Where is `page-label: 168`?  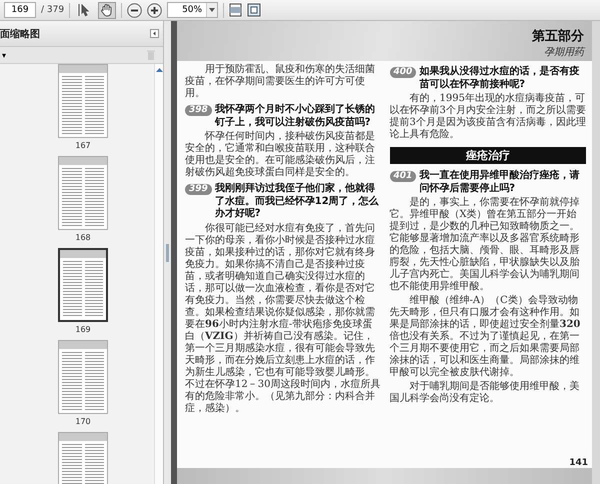 page-label: 168 is located at coordinates (83, 237).